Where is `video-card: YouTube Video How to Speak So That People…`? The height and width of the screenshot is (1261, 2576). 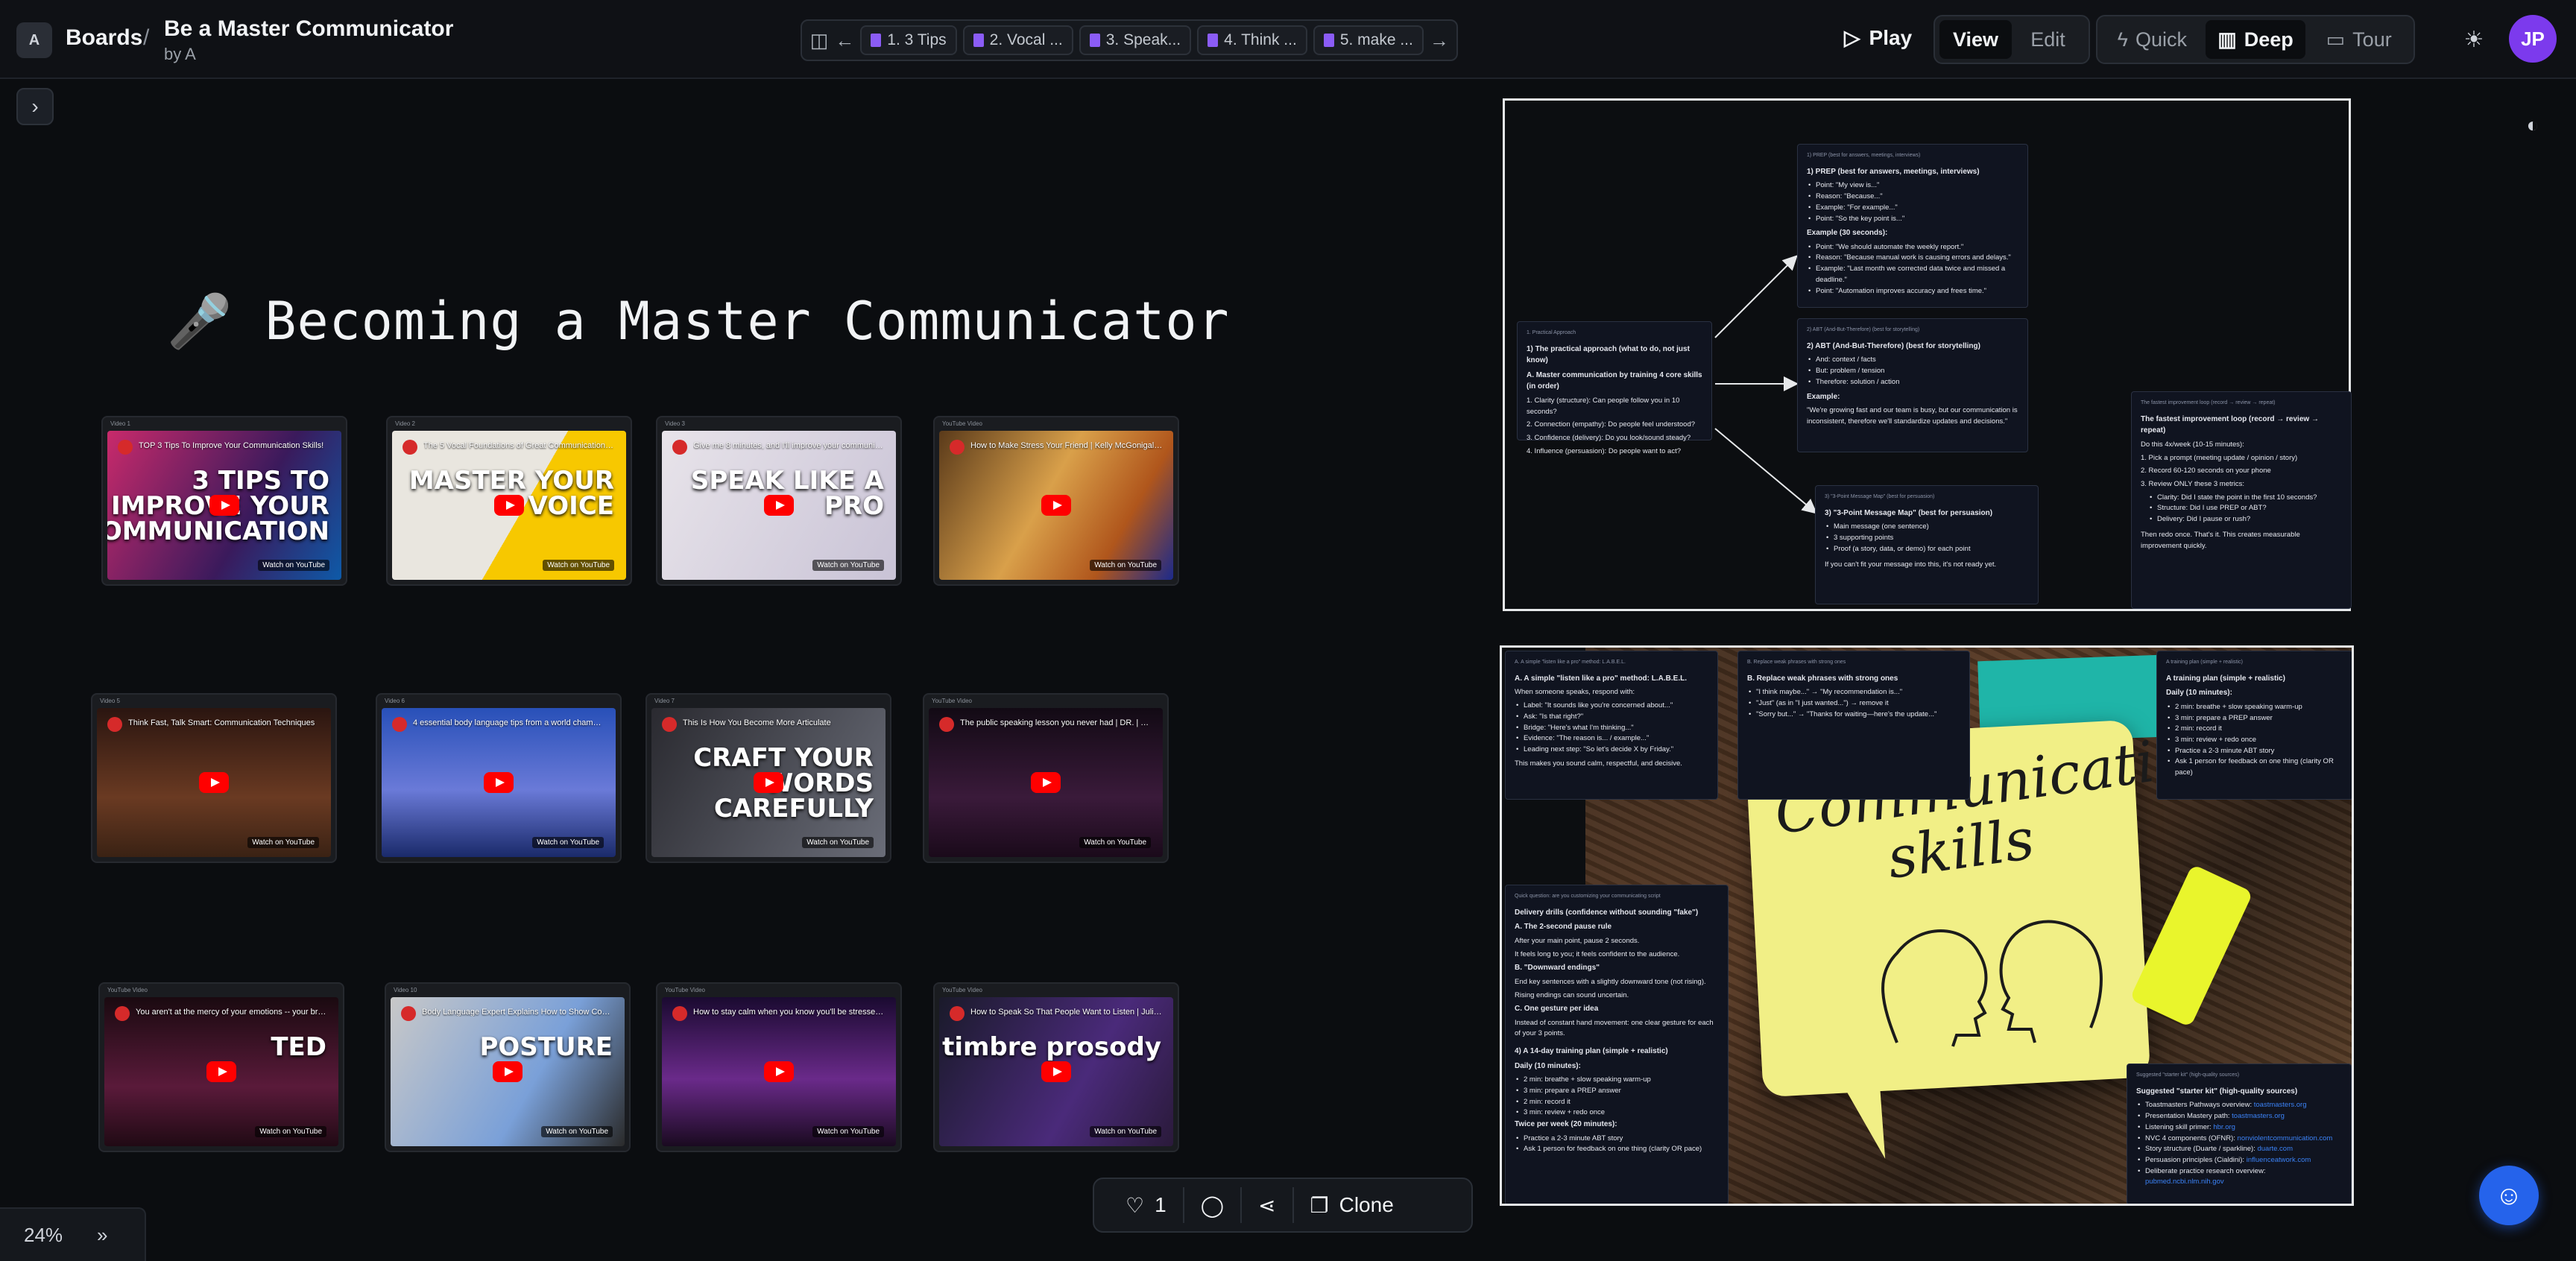
video-card: YouTube Video How to Speak So That People… is located at coordinates (1056, 1067).